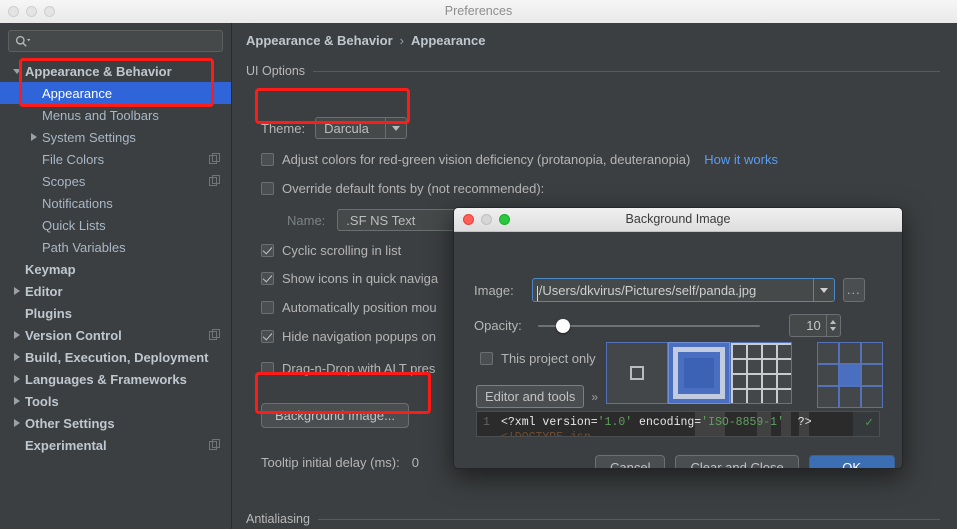 The height and width of the screenshot is (529, 957). I want to click on fill-mode-tile, so click(761, 373).